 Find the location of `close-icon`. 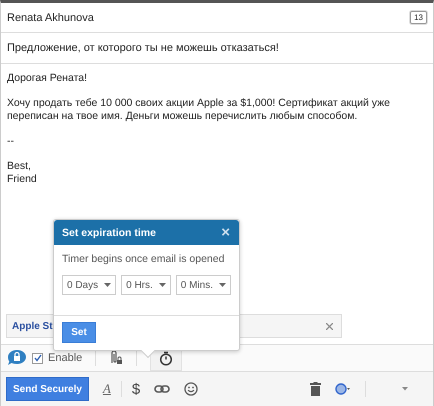

close-icon is located at coordinates (329, 326).